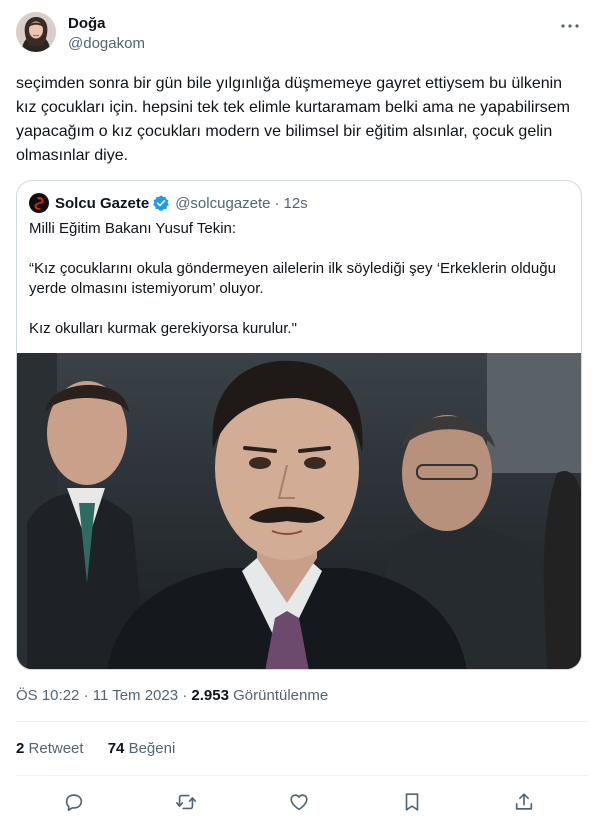  I want to click on engagement-stats: 2 Retweet 74 Beğeni, so click(105, 749).